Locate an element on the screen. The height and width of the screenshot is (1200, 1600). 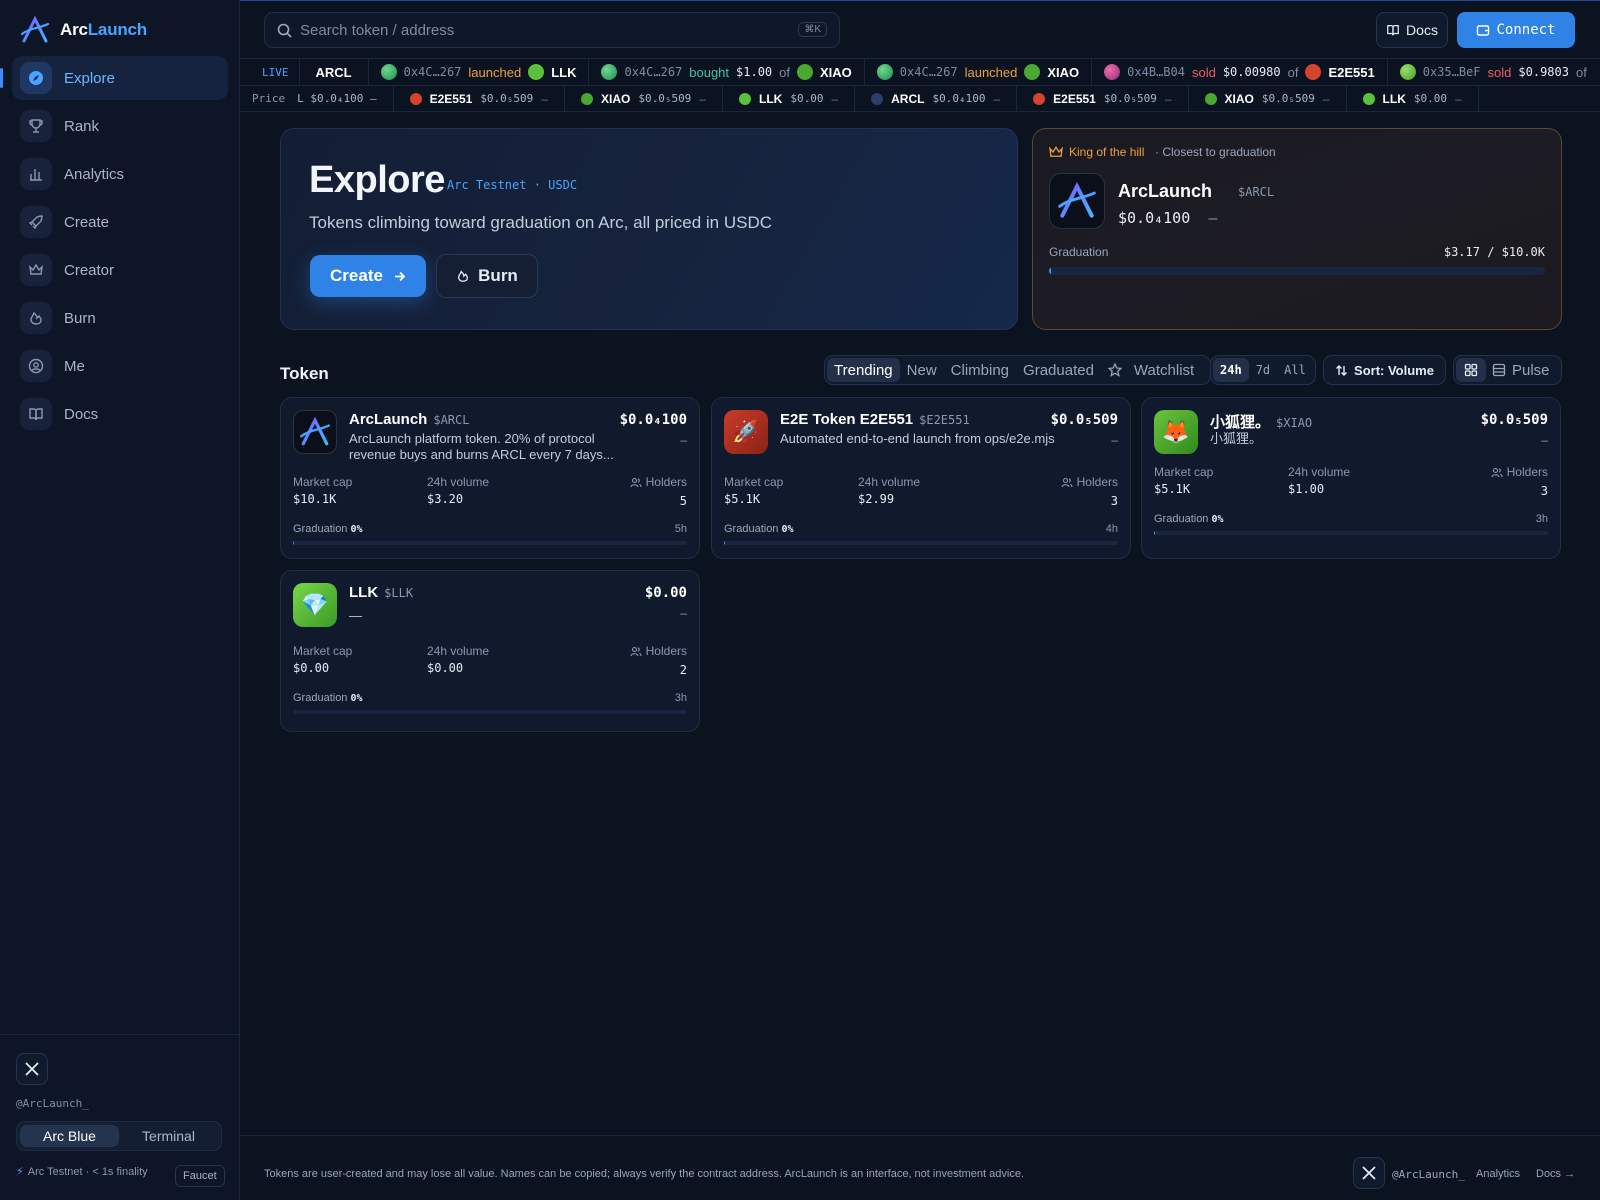
price-item: L $0.0₄100 – is located at coordinates (343, 98).